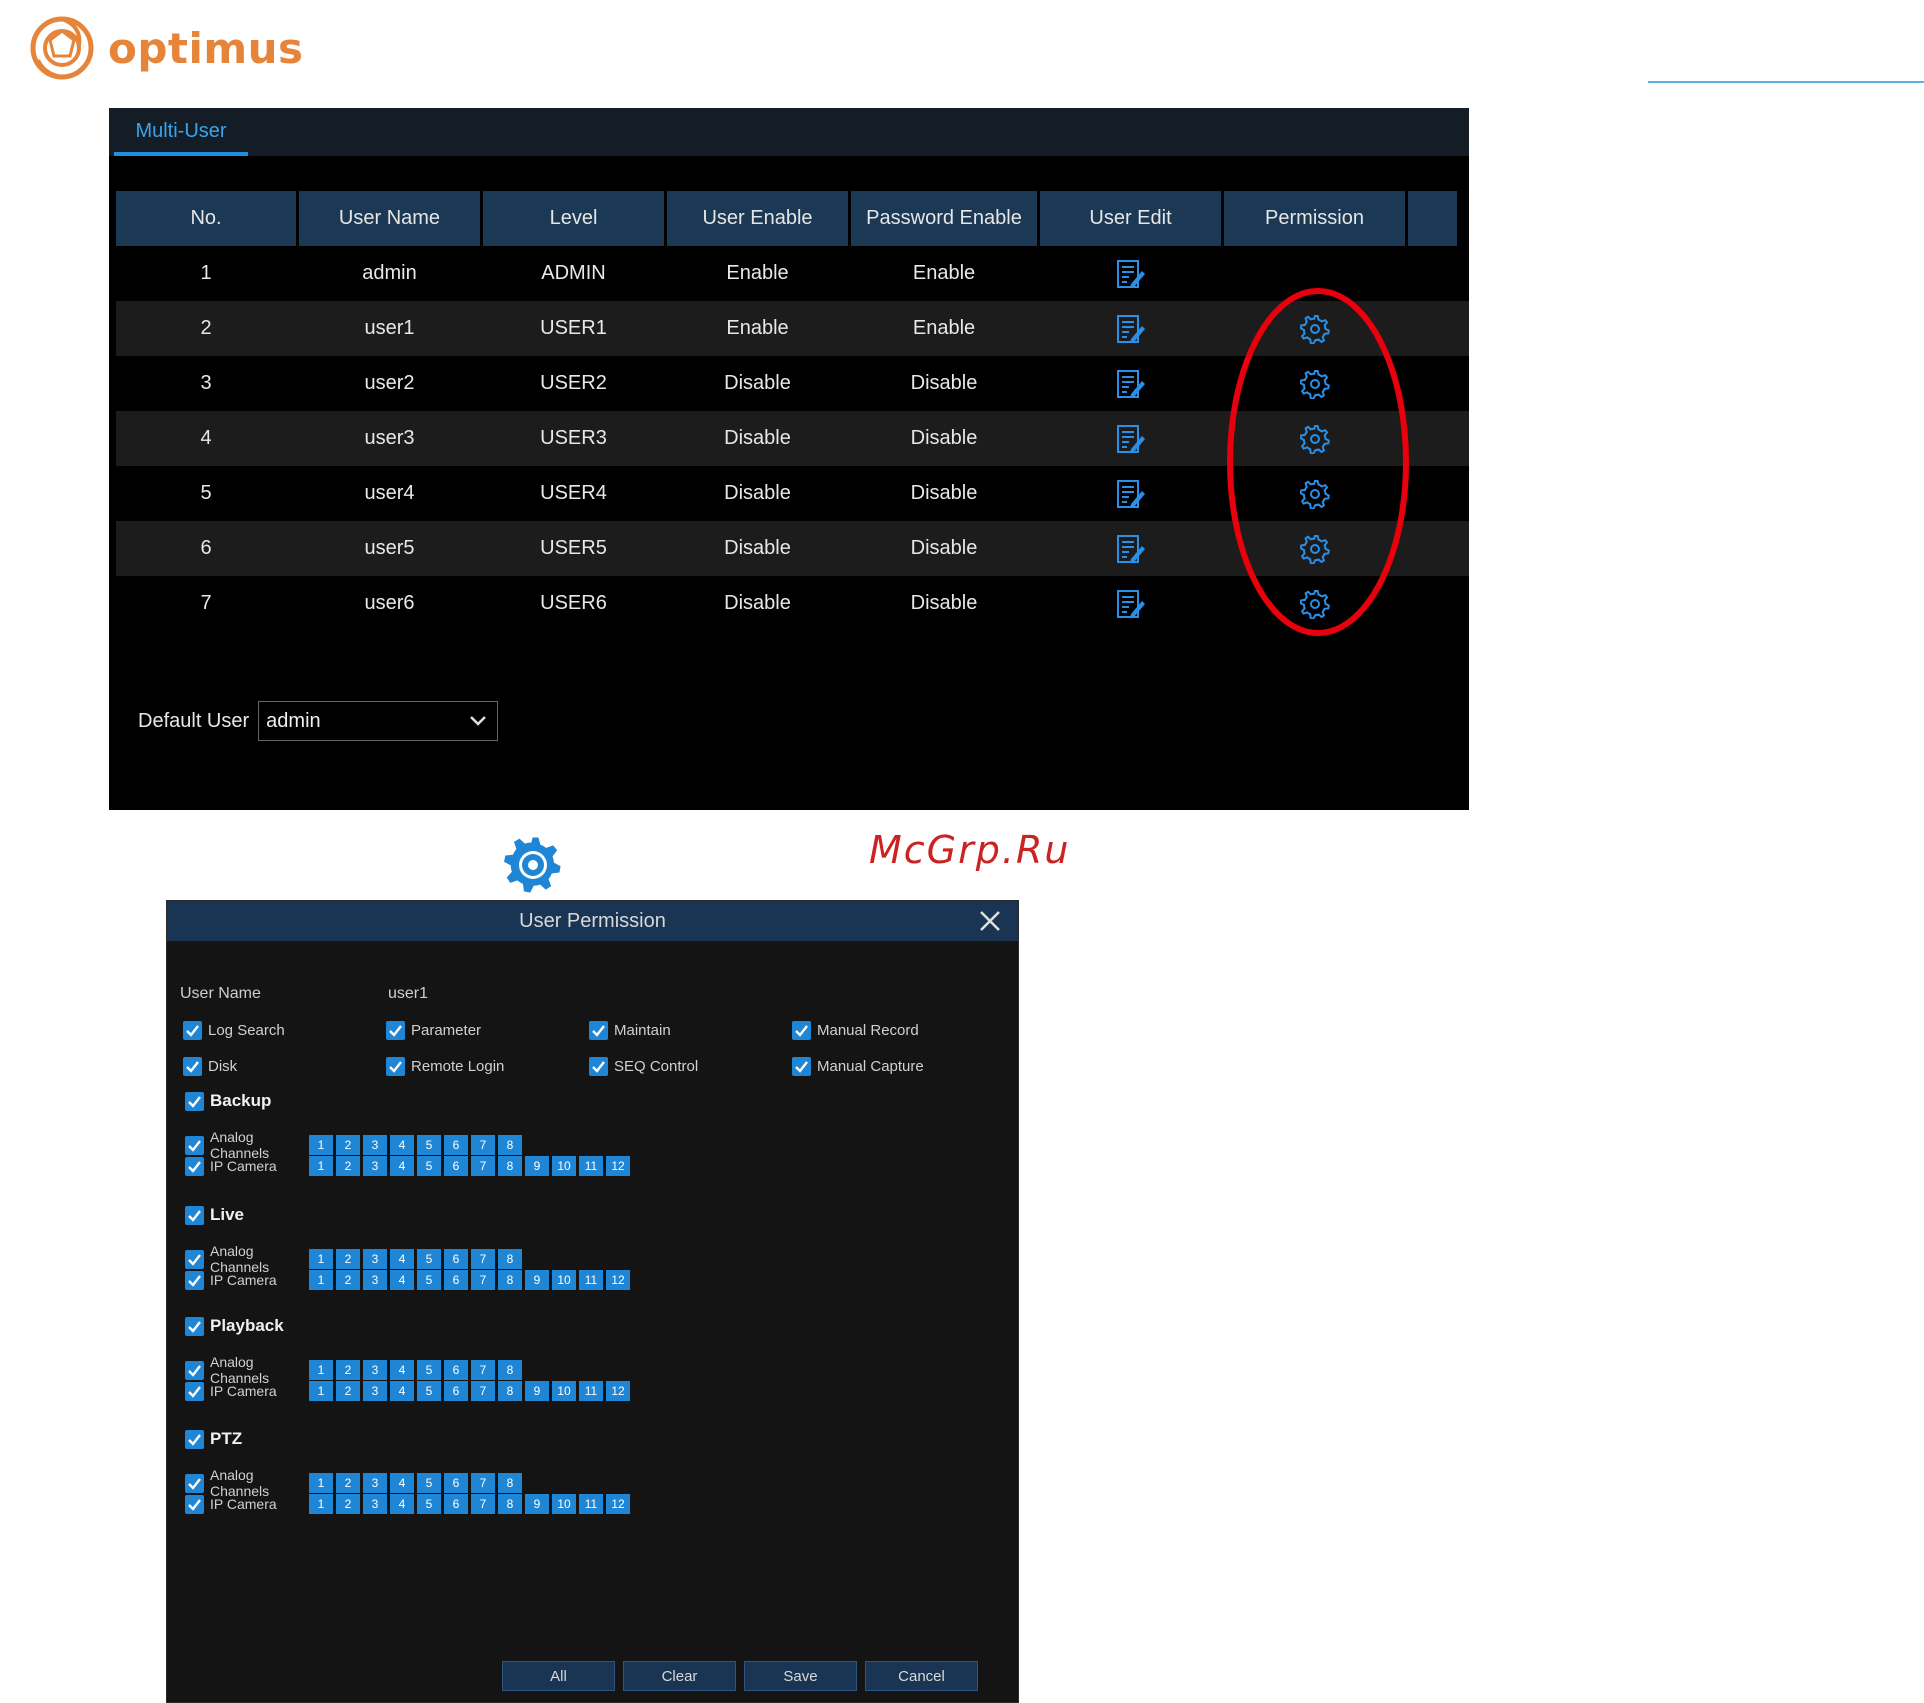 The width and height of the screenshot is (1924, 1703). Describe the element at coordinates (181, 132) in the screenshot. I see `tab-multi-user: Multi-User` at that location.